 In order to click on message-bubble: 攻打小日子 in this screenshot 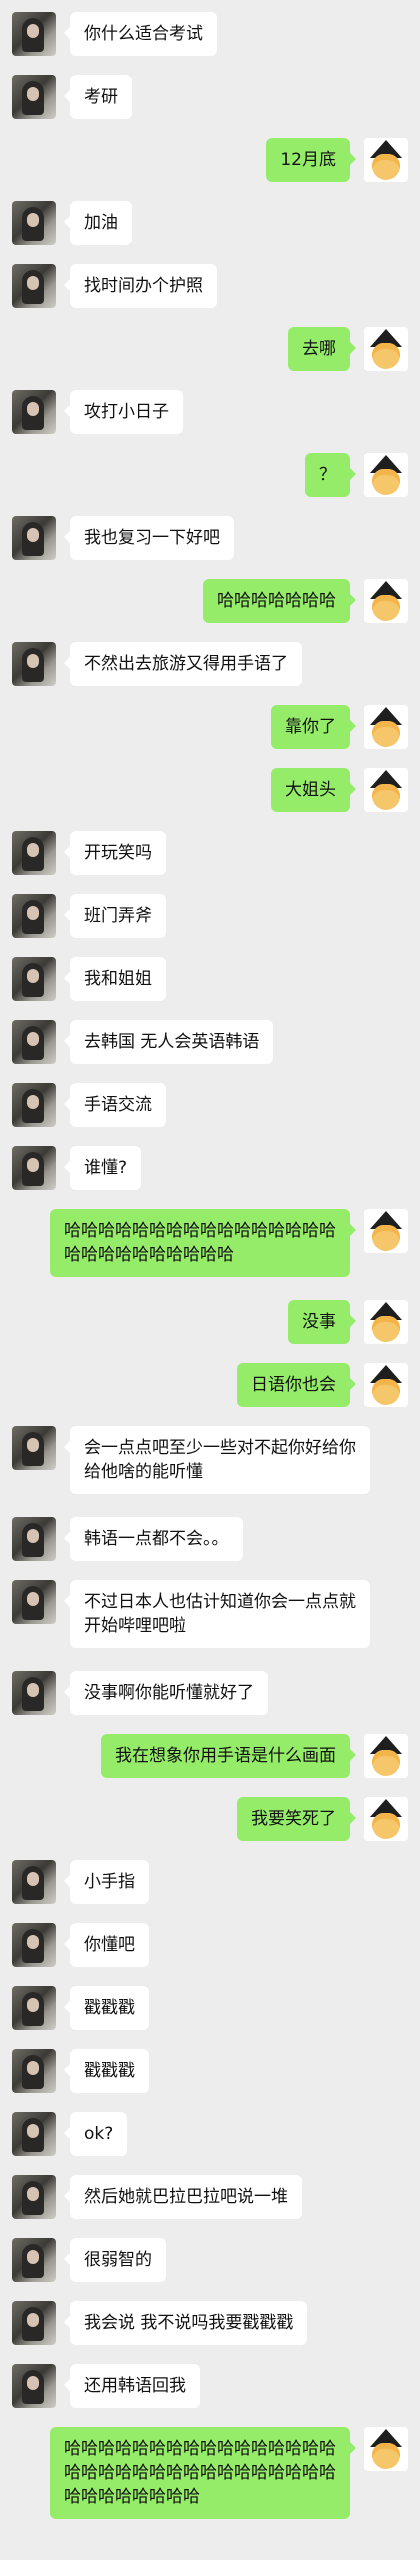, I will do `click(123, 412)`.